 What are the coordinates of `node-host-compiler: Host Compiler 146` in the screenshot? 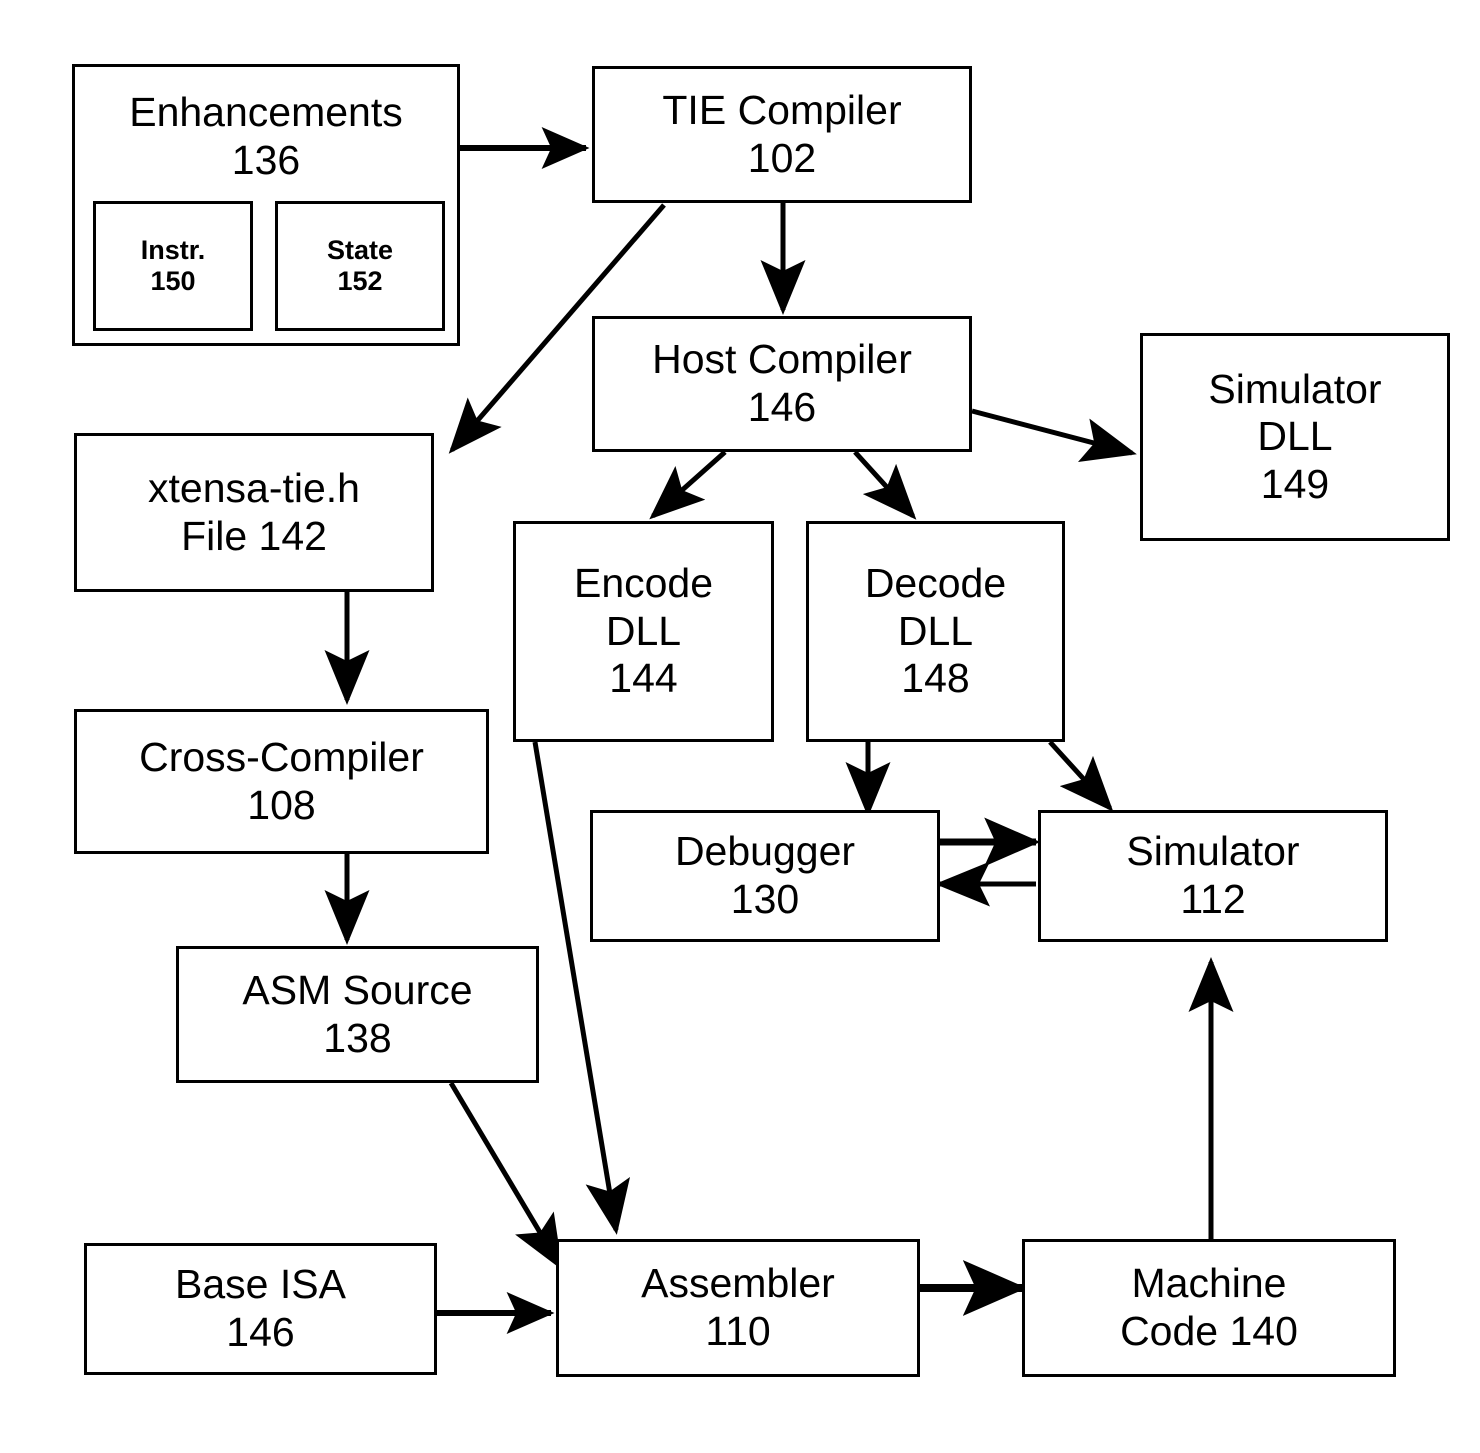 It's located at (782, 384).